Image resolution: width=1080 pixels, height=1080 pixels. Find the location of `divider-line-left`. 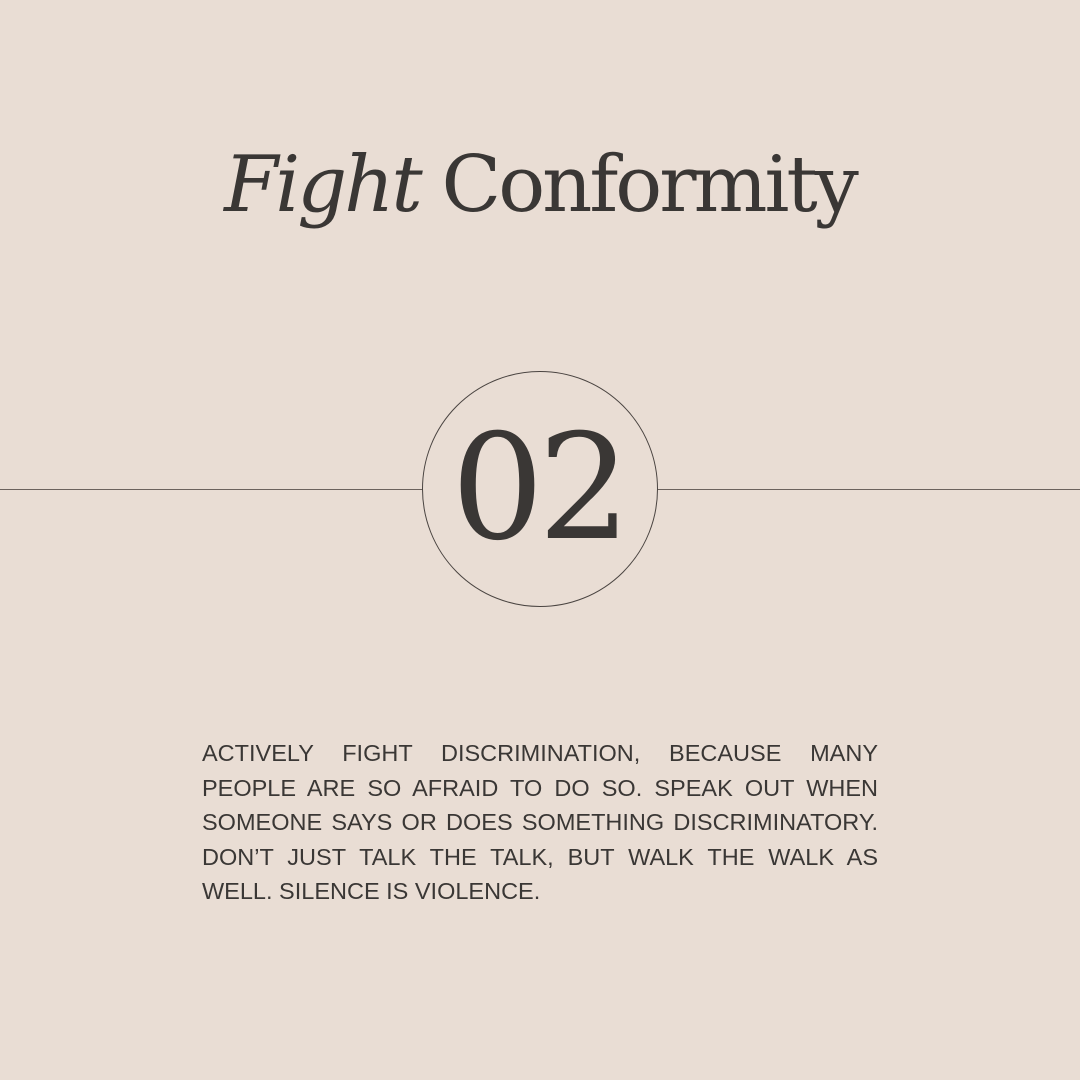

divider-line-left is located at coordinates (211, 489).